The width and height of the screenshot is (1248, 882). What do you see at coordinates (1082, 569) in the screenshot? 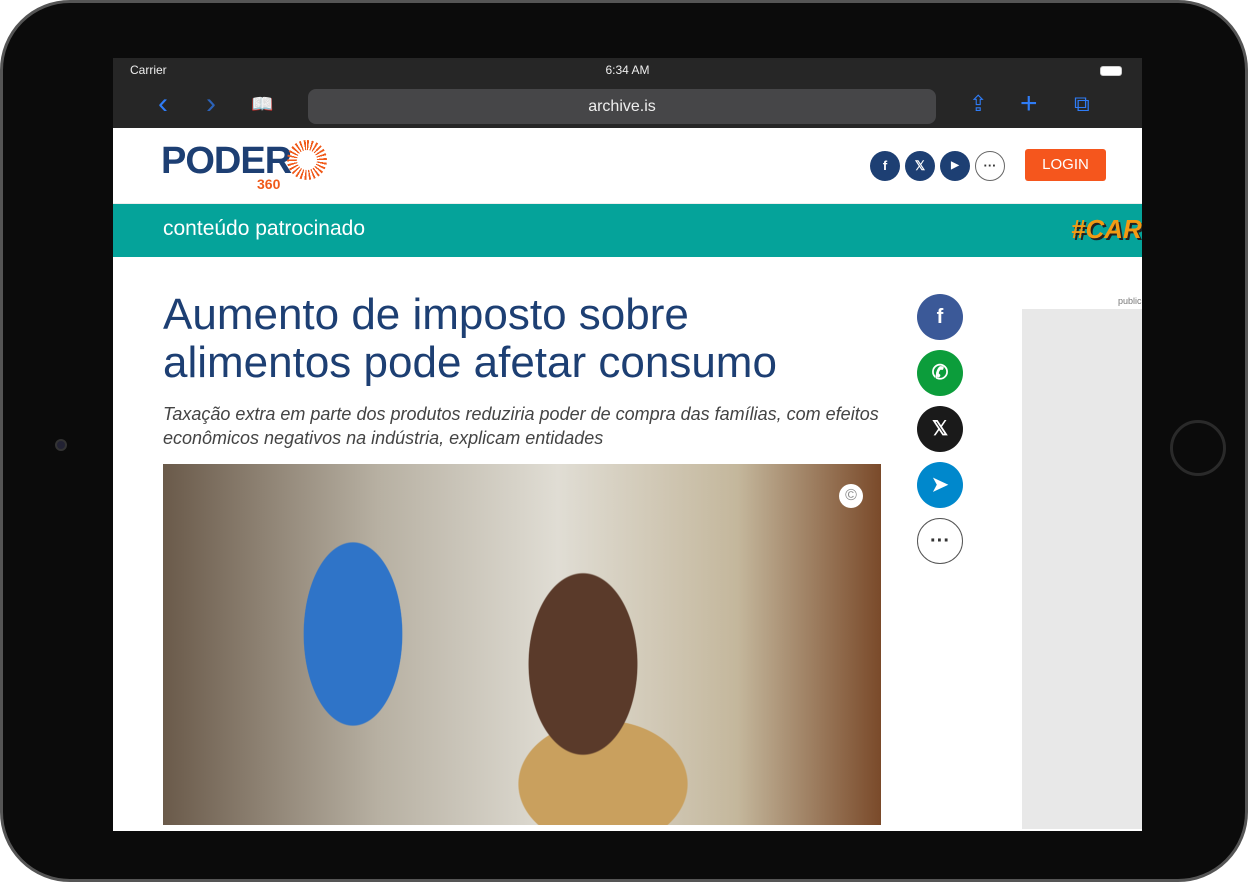
I see `ad-slot` at bounding box center [1082, 569].